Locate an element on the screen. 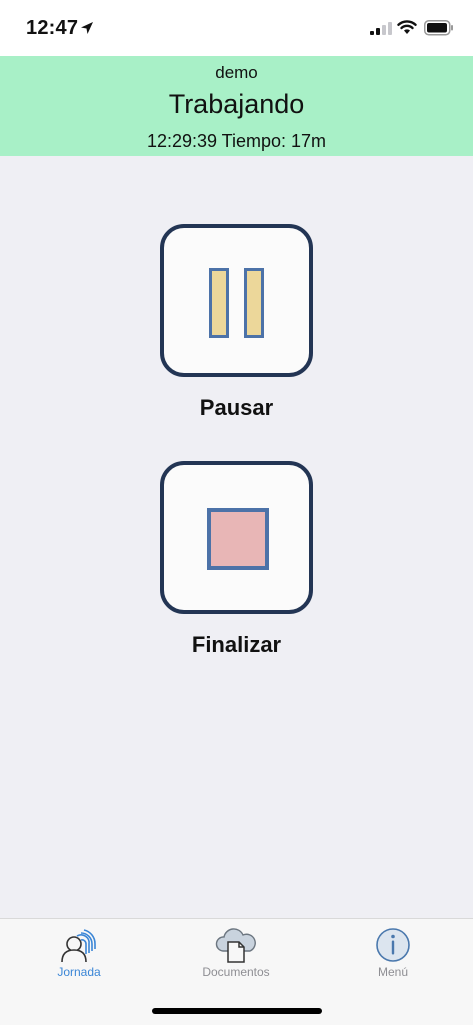 The width and height of the screenshot is (473, 1025). cloud-document-icon is located at coordinates (235, 945).